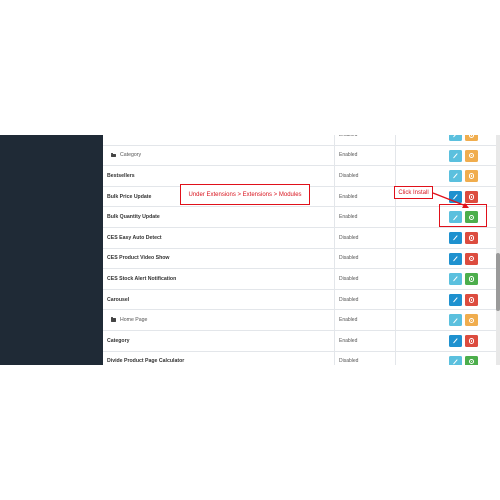 This screenshot has height=500, width=500. I want to click on scrollbar-thumb, so click(498, 282).